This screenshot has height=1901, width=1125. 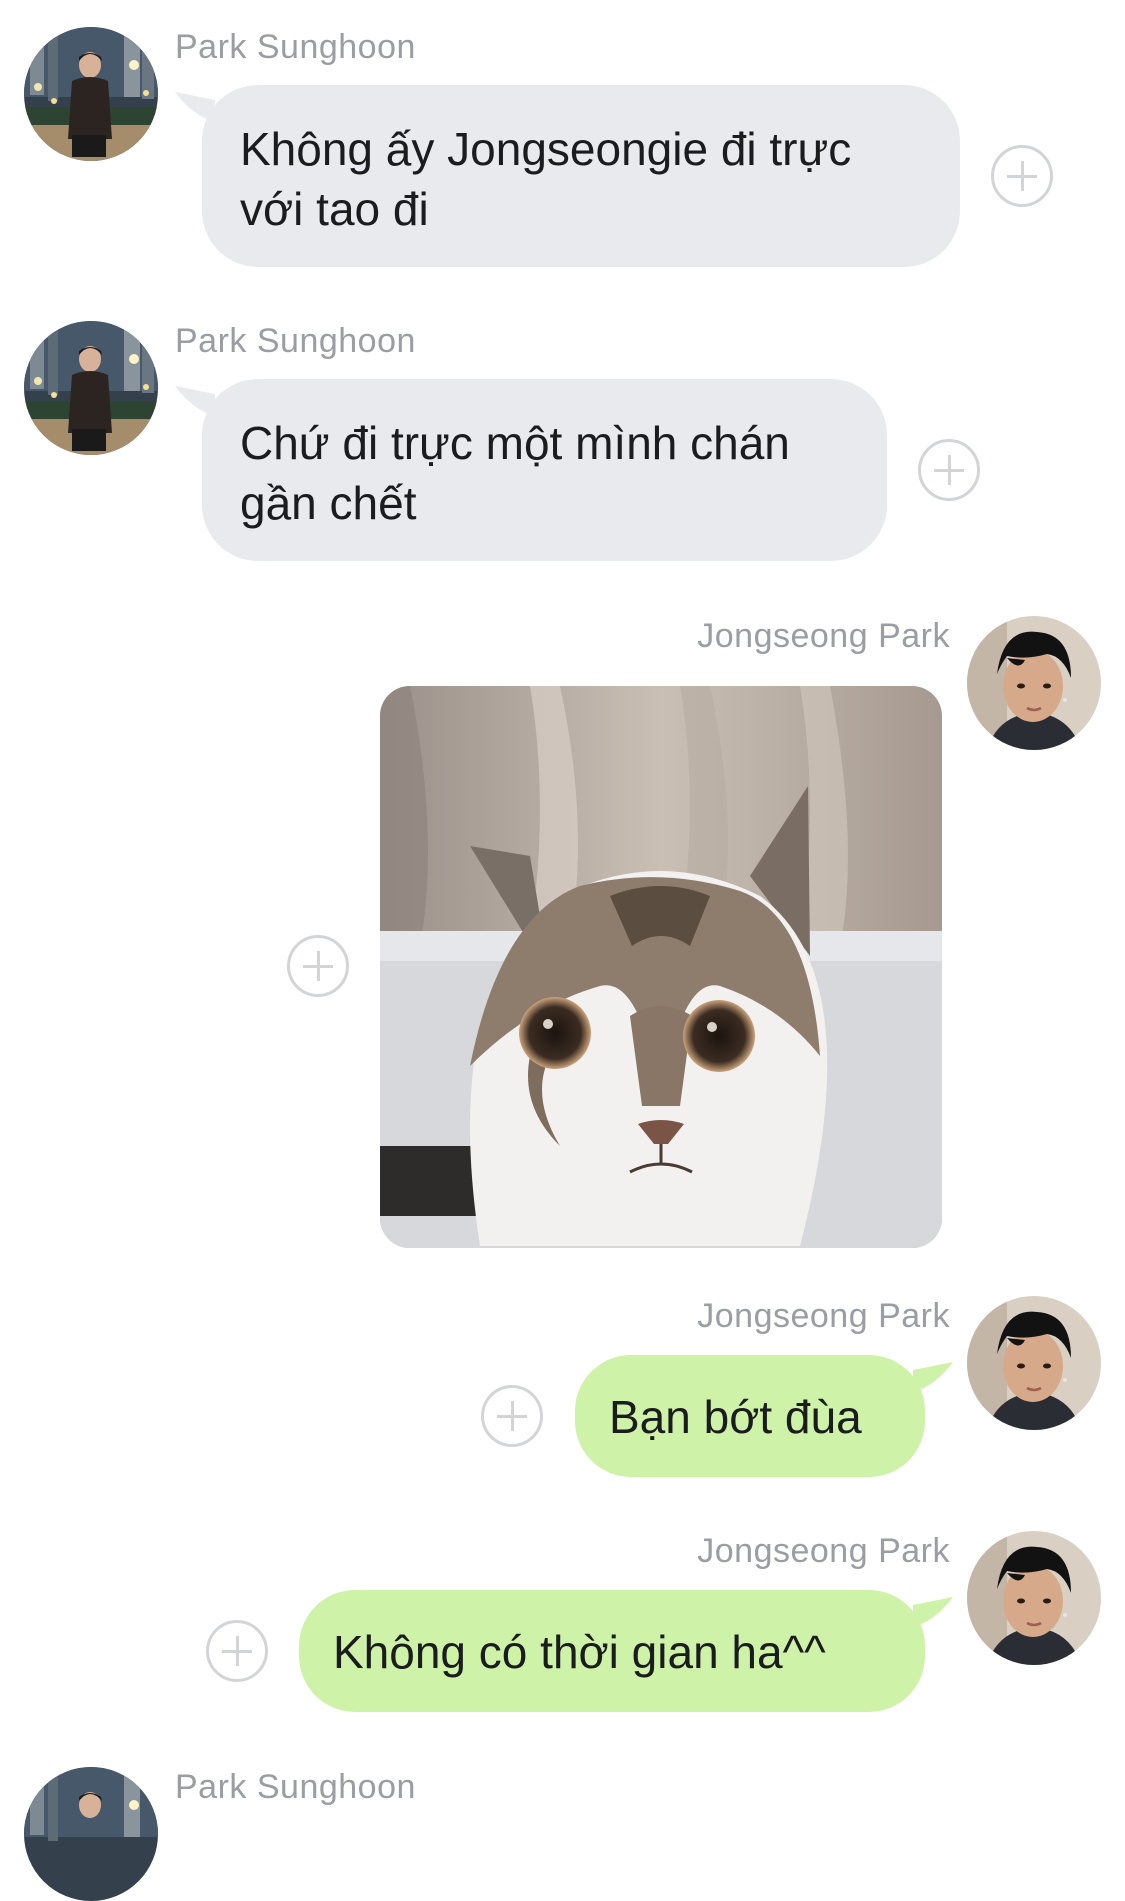 What do you see at coordinates (579, 1652) in the screenshot?
I see `message-text: Không có thời gian ha^^` at bounding box center [579, 1652].